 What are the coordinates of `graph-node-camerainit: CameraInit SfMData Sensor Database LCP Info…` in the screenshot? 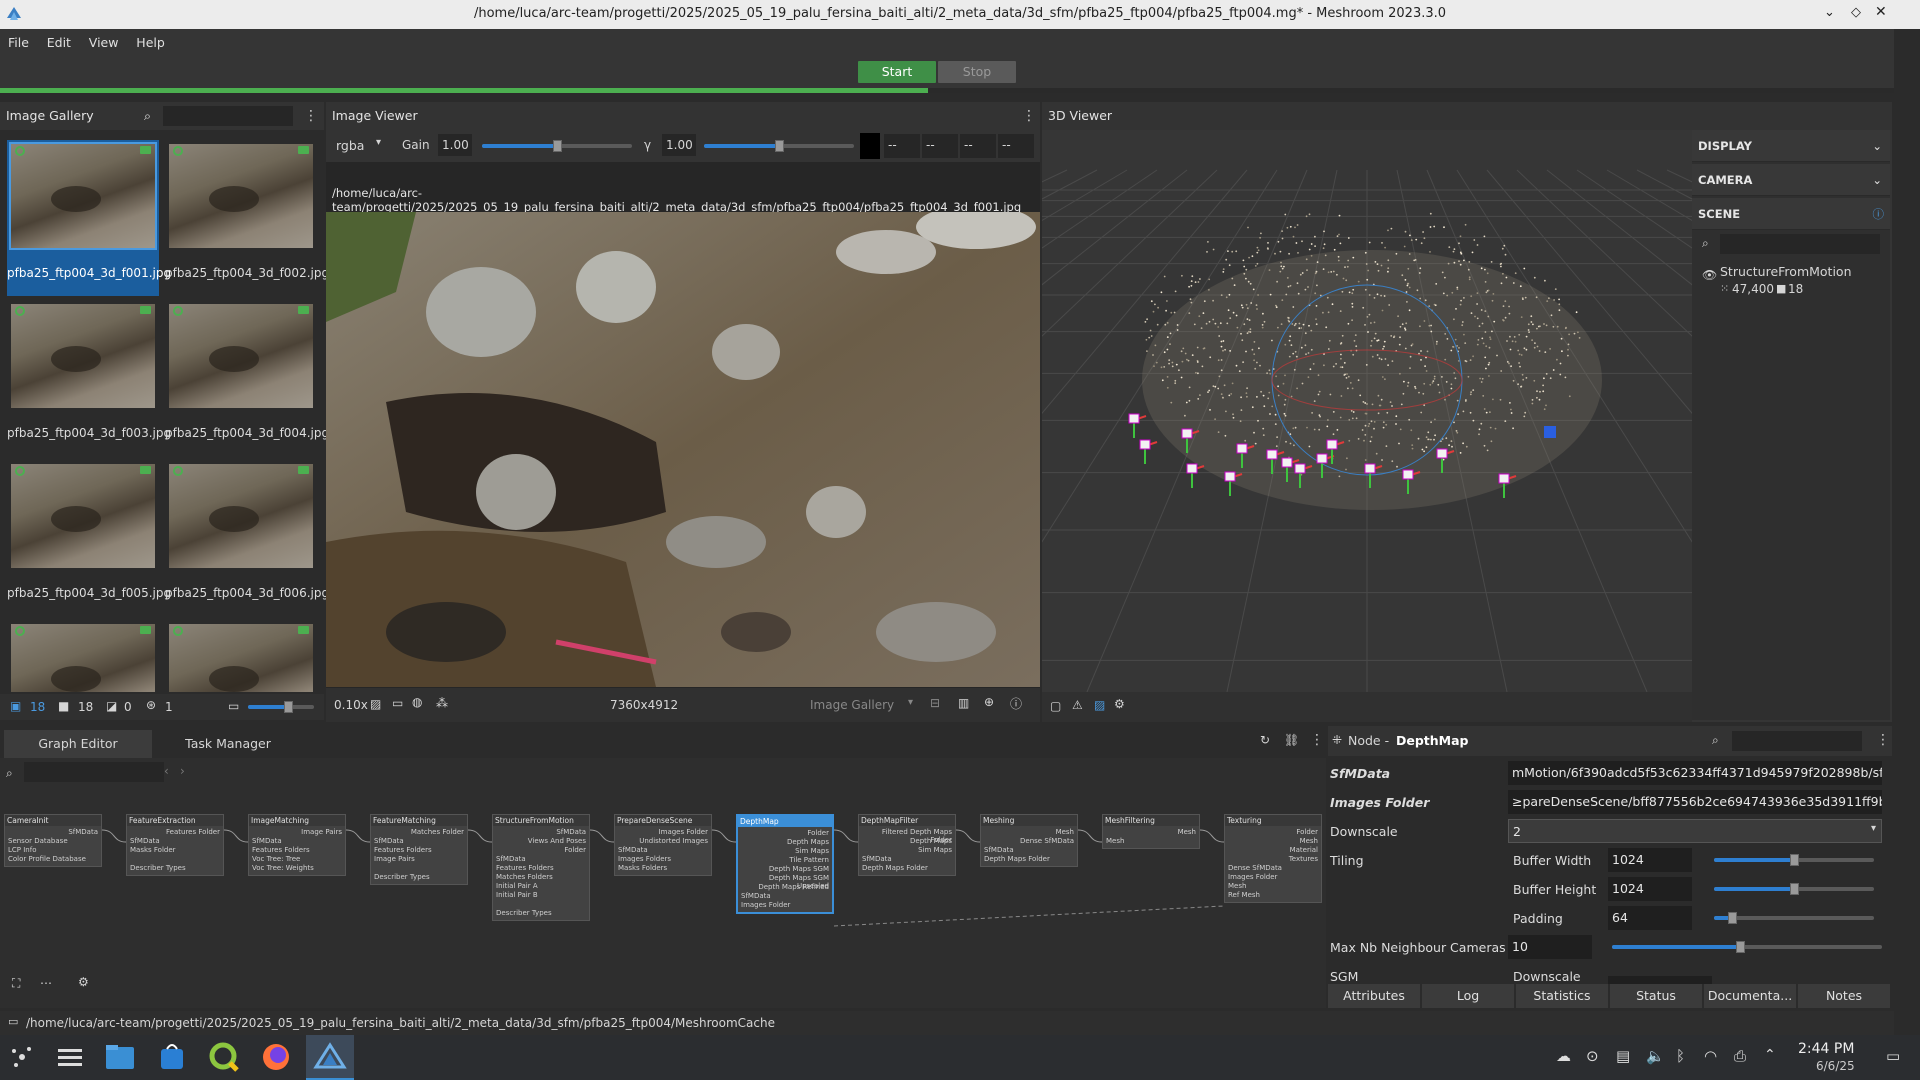 It's located at (53, 840).